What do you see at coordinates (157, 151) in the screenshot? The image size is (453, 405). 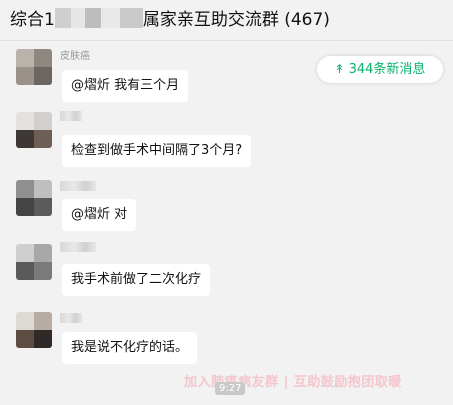 I see `message-bubble: 检查到做手术中间隔了3个月?` at bounding box center [157, 151].